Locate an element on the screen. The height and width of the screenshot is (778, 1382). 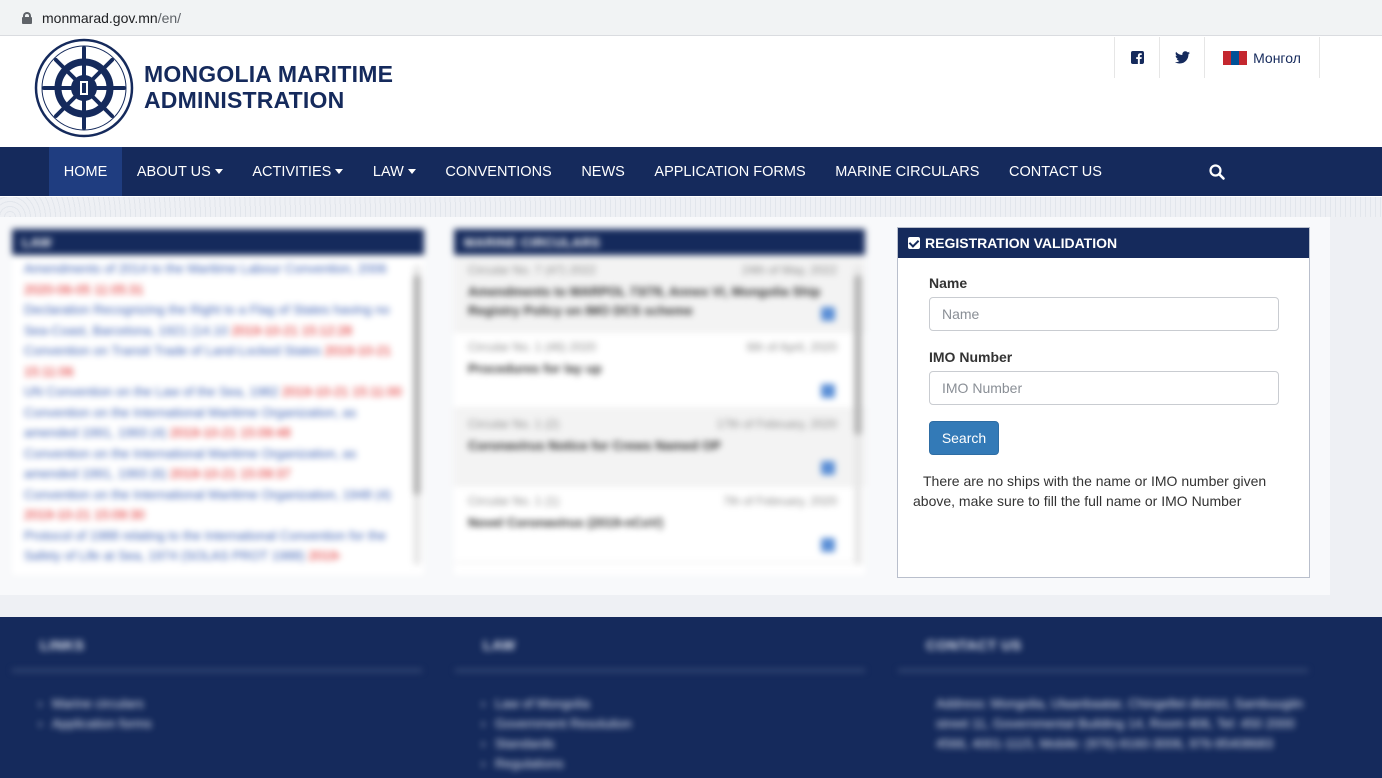
law-scroll-thumb is located at coordinates (417, 385).